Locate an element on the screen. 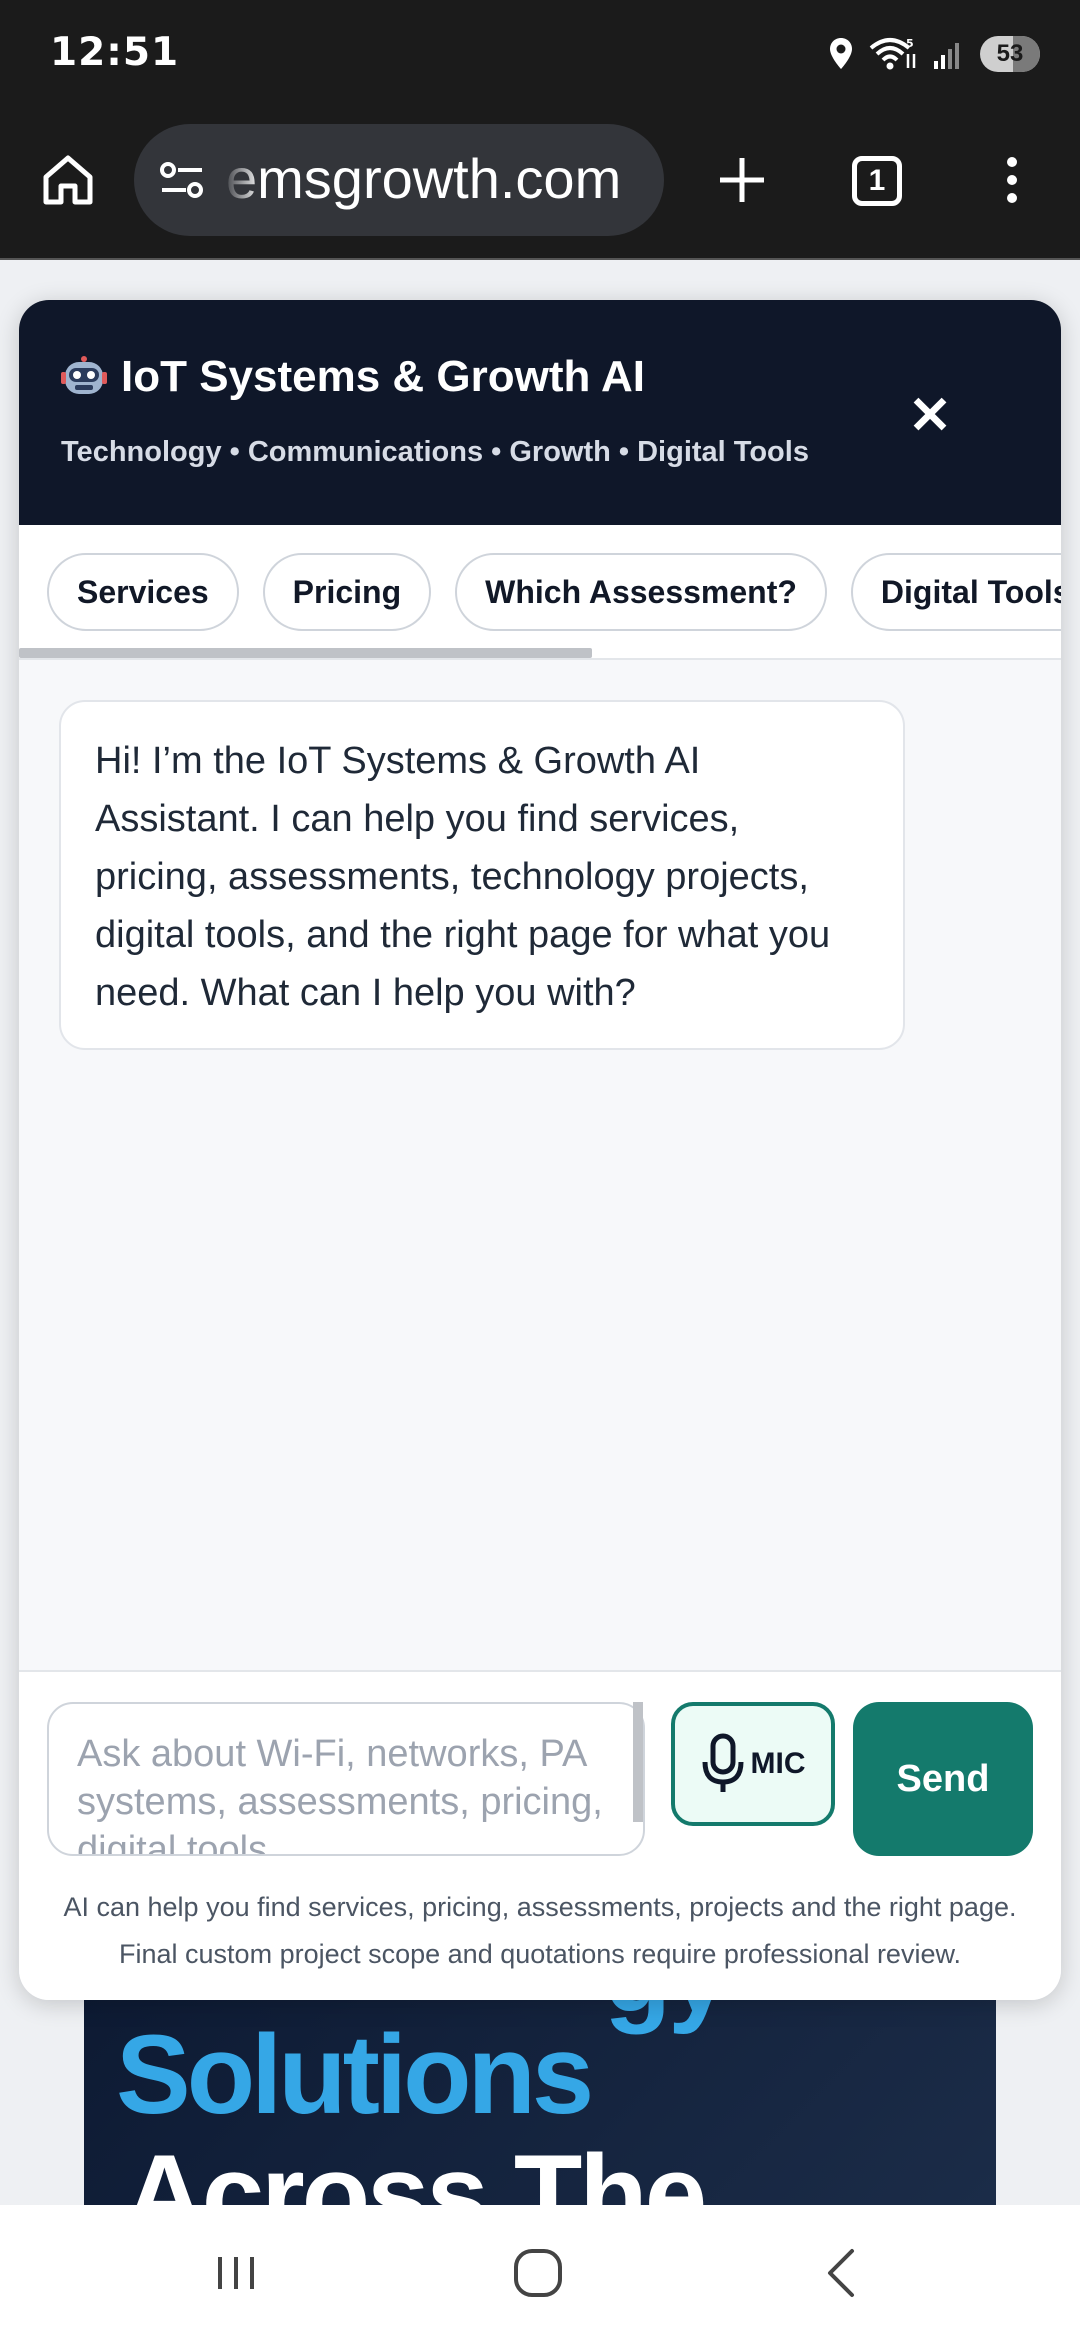 The image size is (1080, 2340). recent-apps-icon is located at coordinates (236, 2273).